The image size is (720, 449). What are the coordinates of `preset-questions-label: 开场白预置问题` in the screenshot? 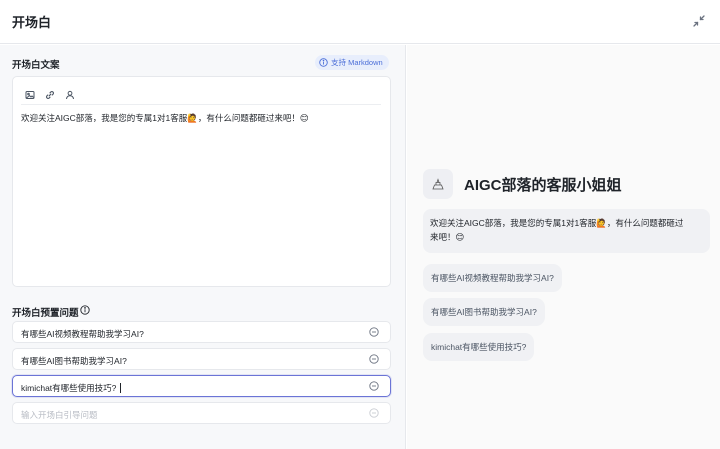 It's located at (45, 313).